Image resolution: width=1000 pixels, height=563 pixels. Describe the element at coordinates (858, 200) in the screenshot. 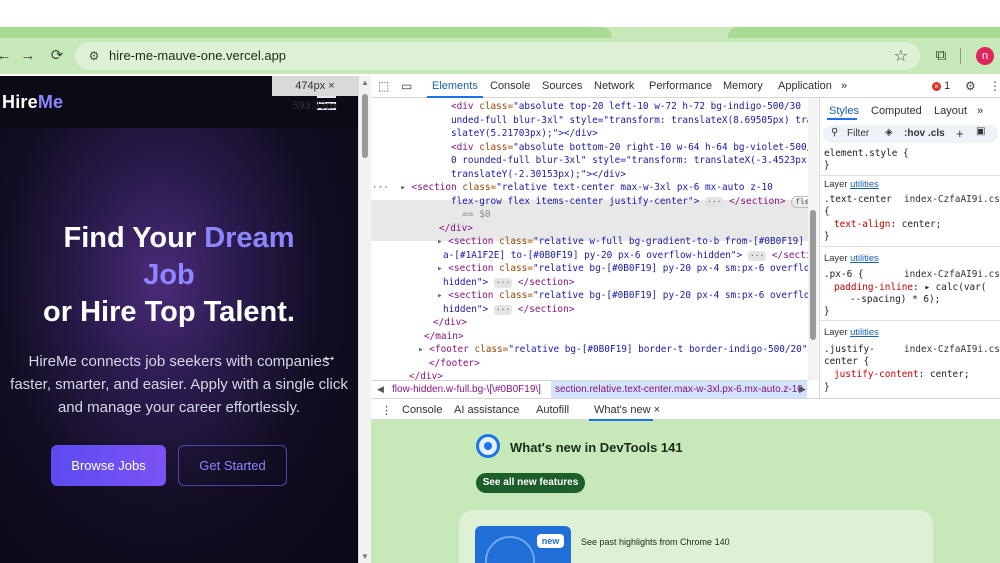

I see `rule-selector: .text-center` at that location.